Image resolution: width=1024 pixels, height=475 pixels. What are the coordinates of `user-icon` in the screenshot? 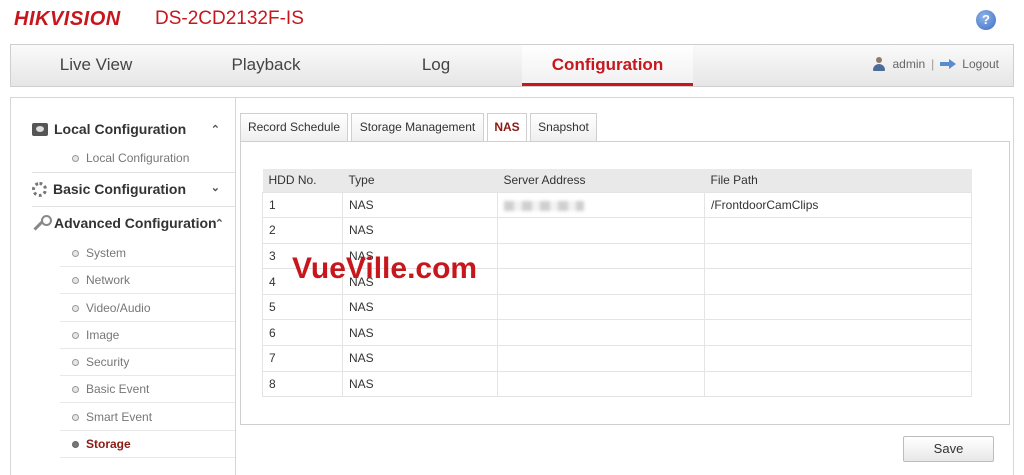 It's located at (879, 64).